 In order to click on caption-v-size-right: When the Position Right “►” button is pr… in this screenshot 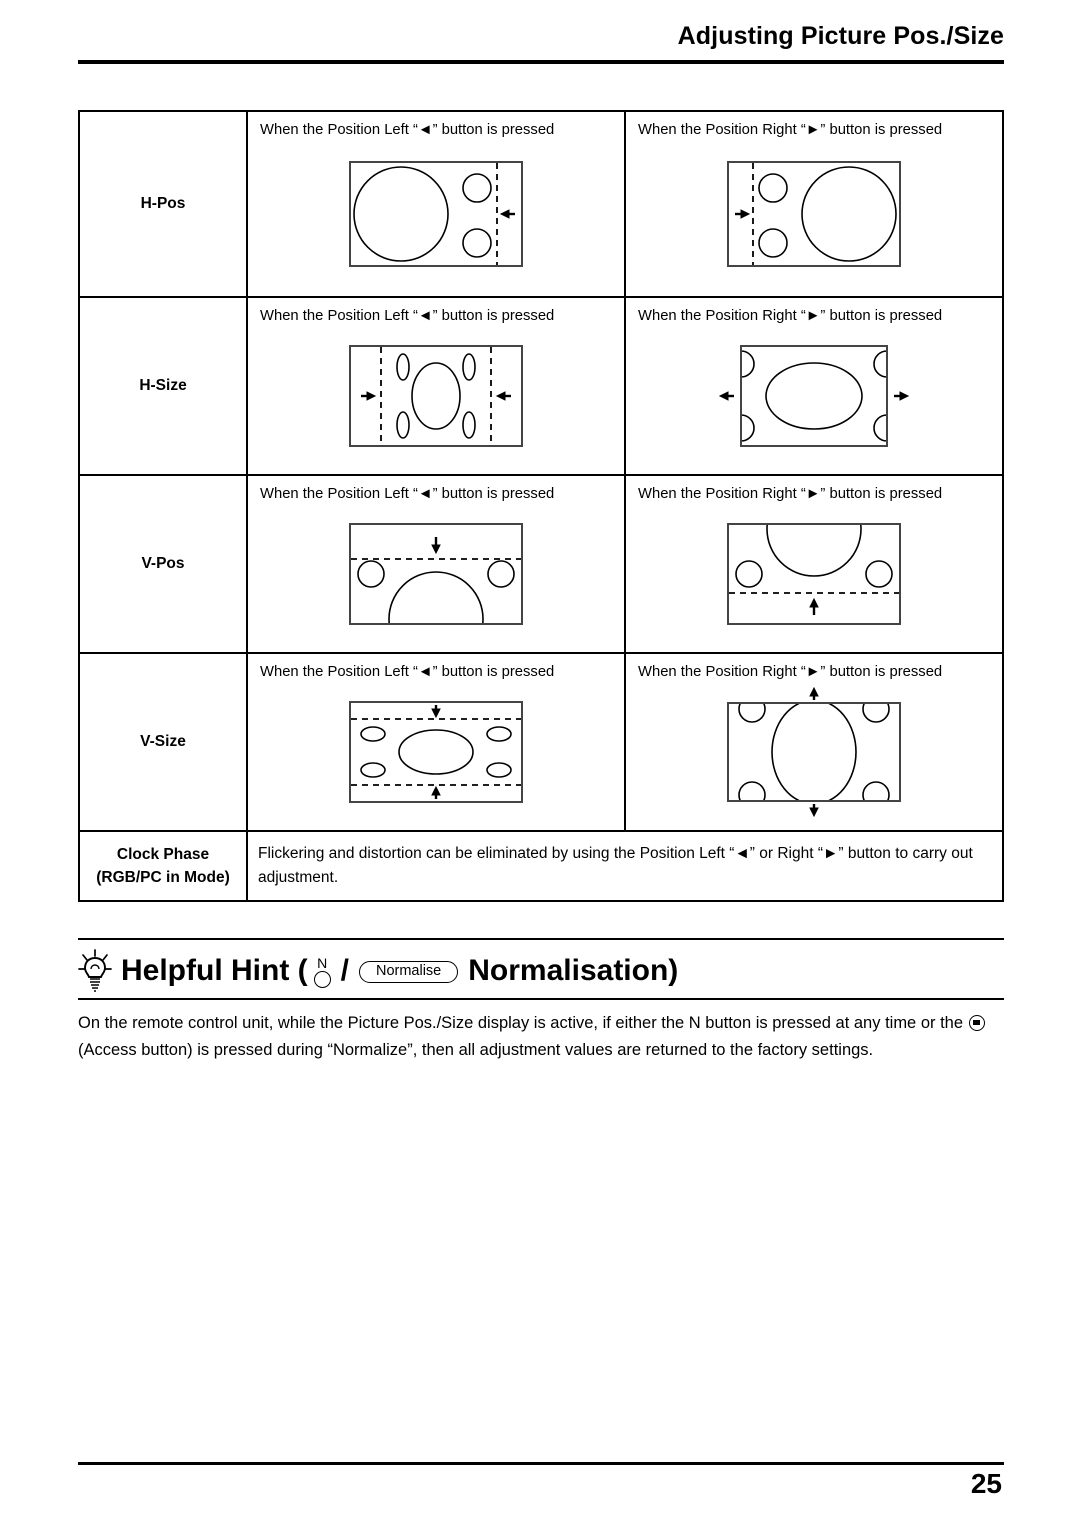, I will do `click(790, 672)`.